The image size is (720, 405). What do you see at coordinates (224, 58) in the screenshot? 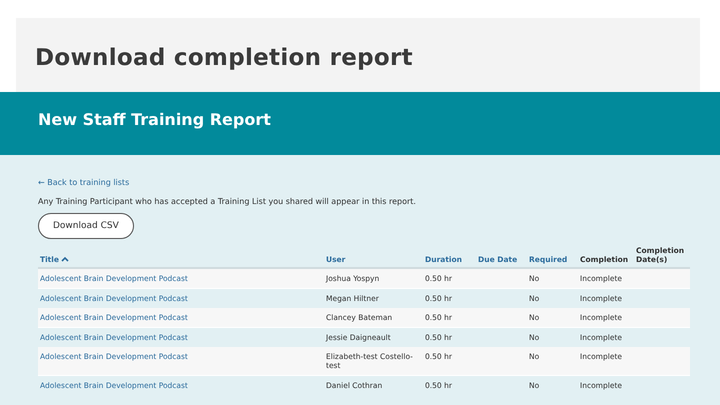
I see `slide-title: Download completion report` at bounding box center [224, 58].